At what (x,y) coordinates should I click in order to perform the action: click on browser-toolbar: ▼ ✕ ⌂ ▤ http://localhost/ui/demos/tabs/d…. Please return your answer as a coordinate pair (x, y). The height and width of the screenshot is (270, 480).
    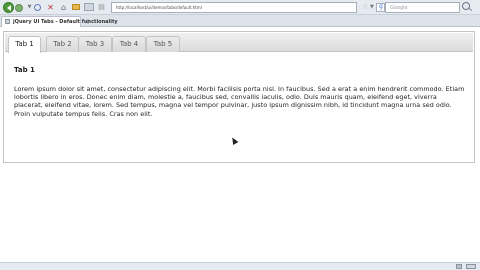
    Looking at the image, I should click on (240, 7).